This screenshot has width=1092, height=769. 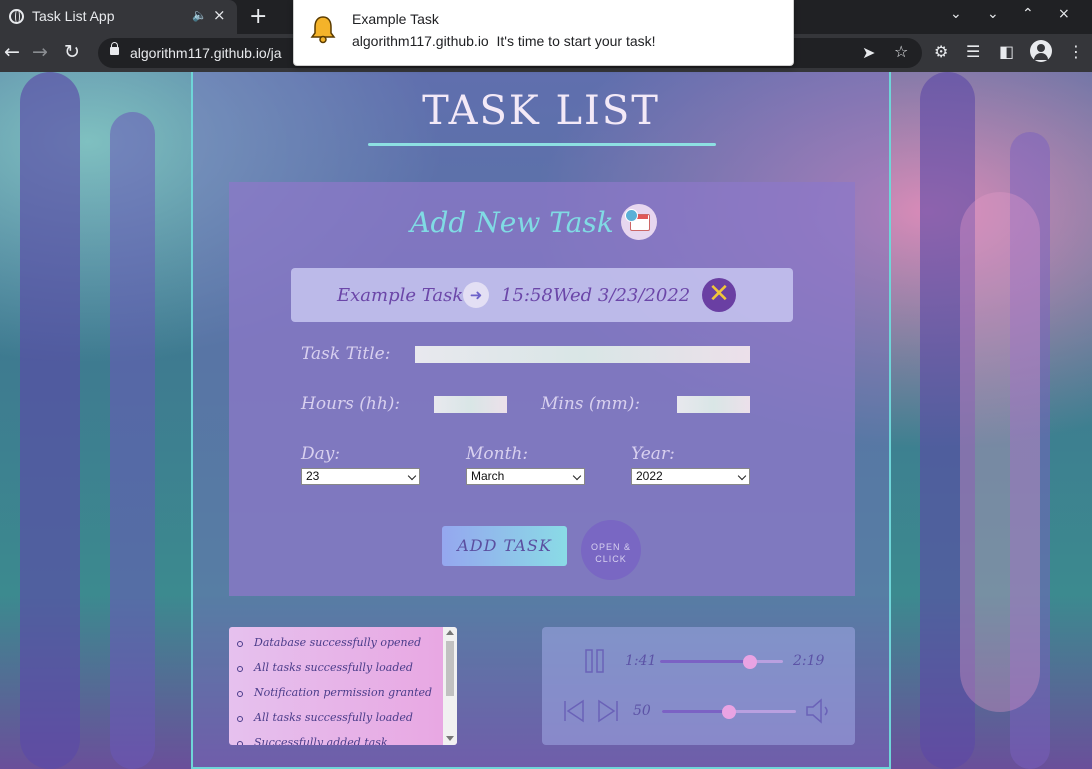 What do you see at coordinates (336, 697) in the screenshot?
I see `log-item: Notification permission granted` at bounding box center [336, 697].